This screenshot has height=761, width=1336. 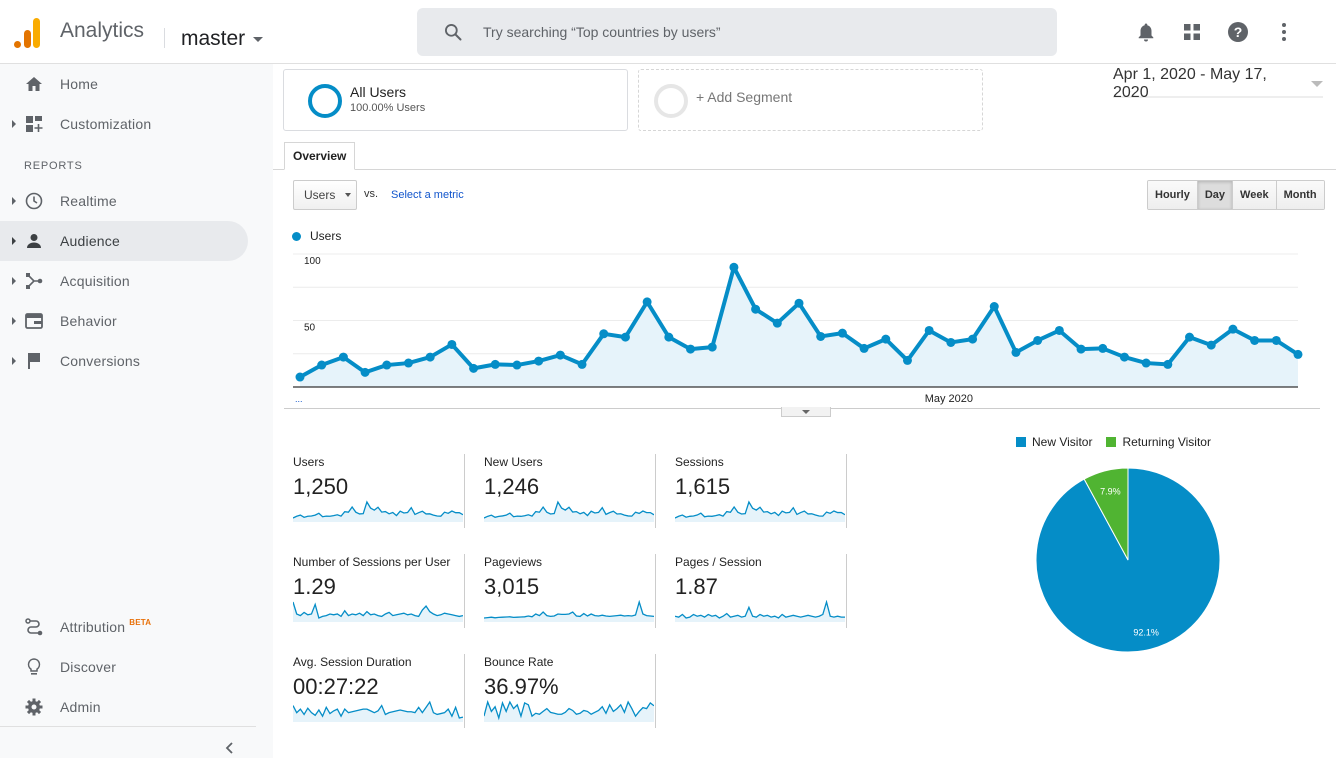 I want to click on metric-value: 1,615, so click(x=703, y=486).